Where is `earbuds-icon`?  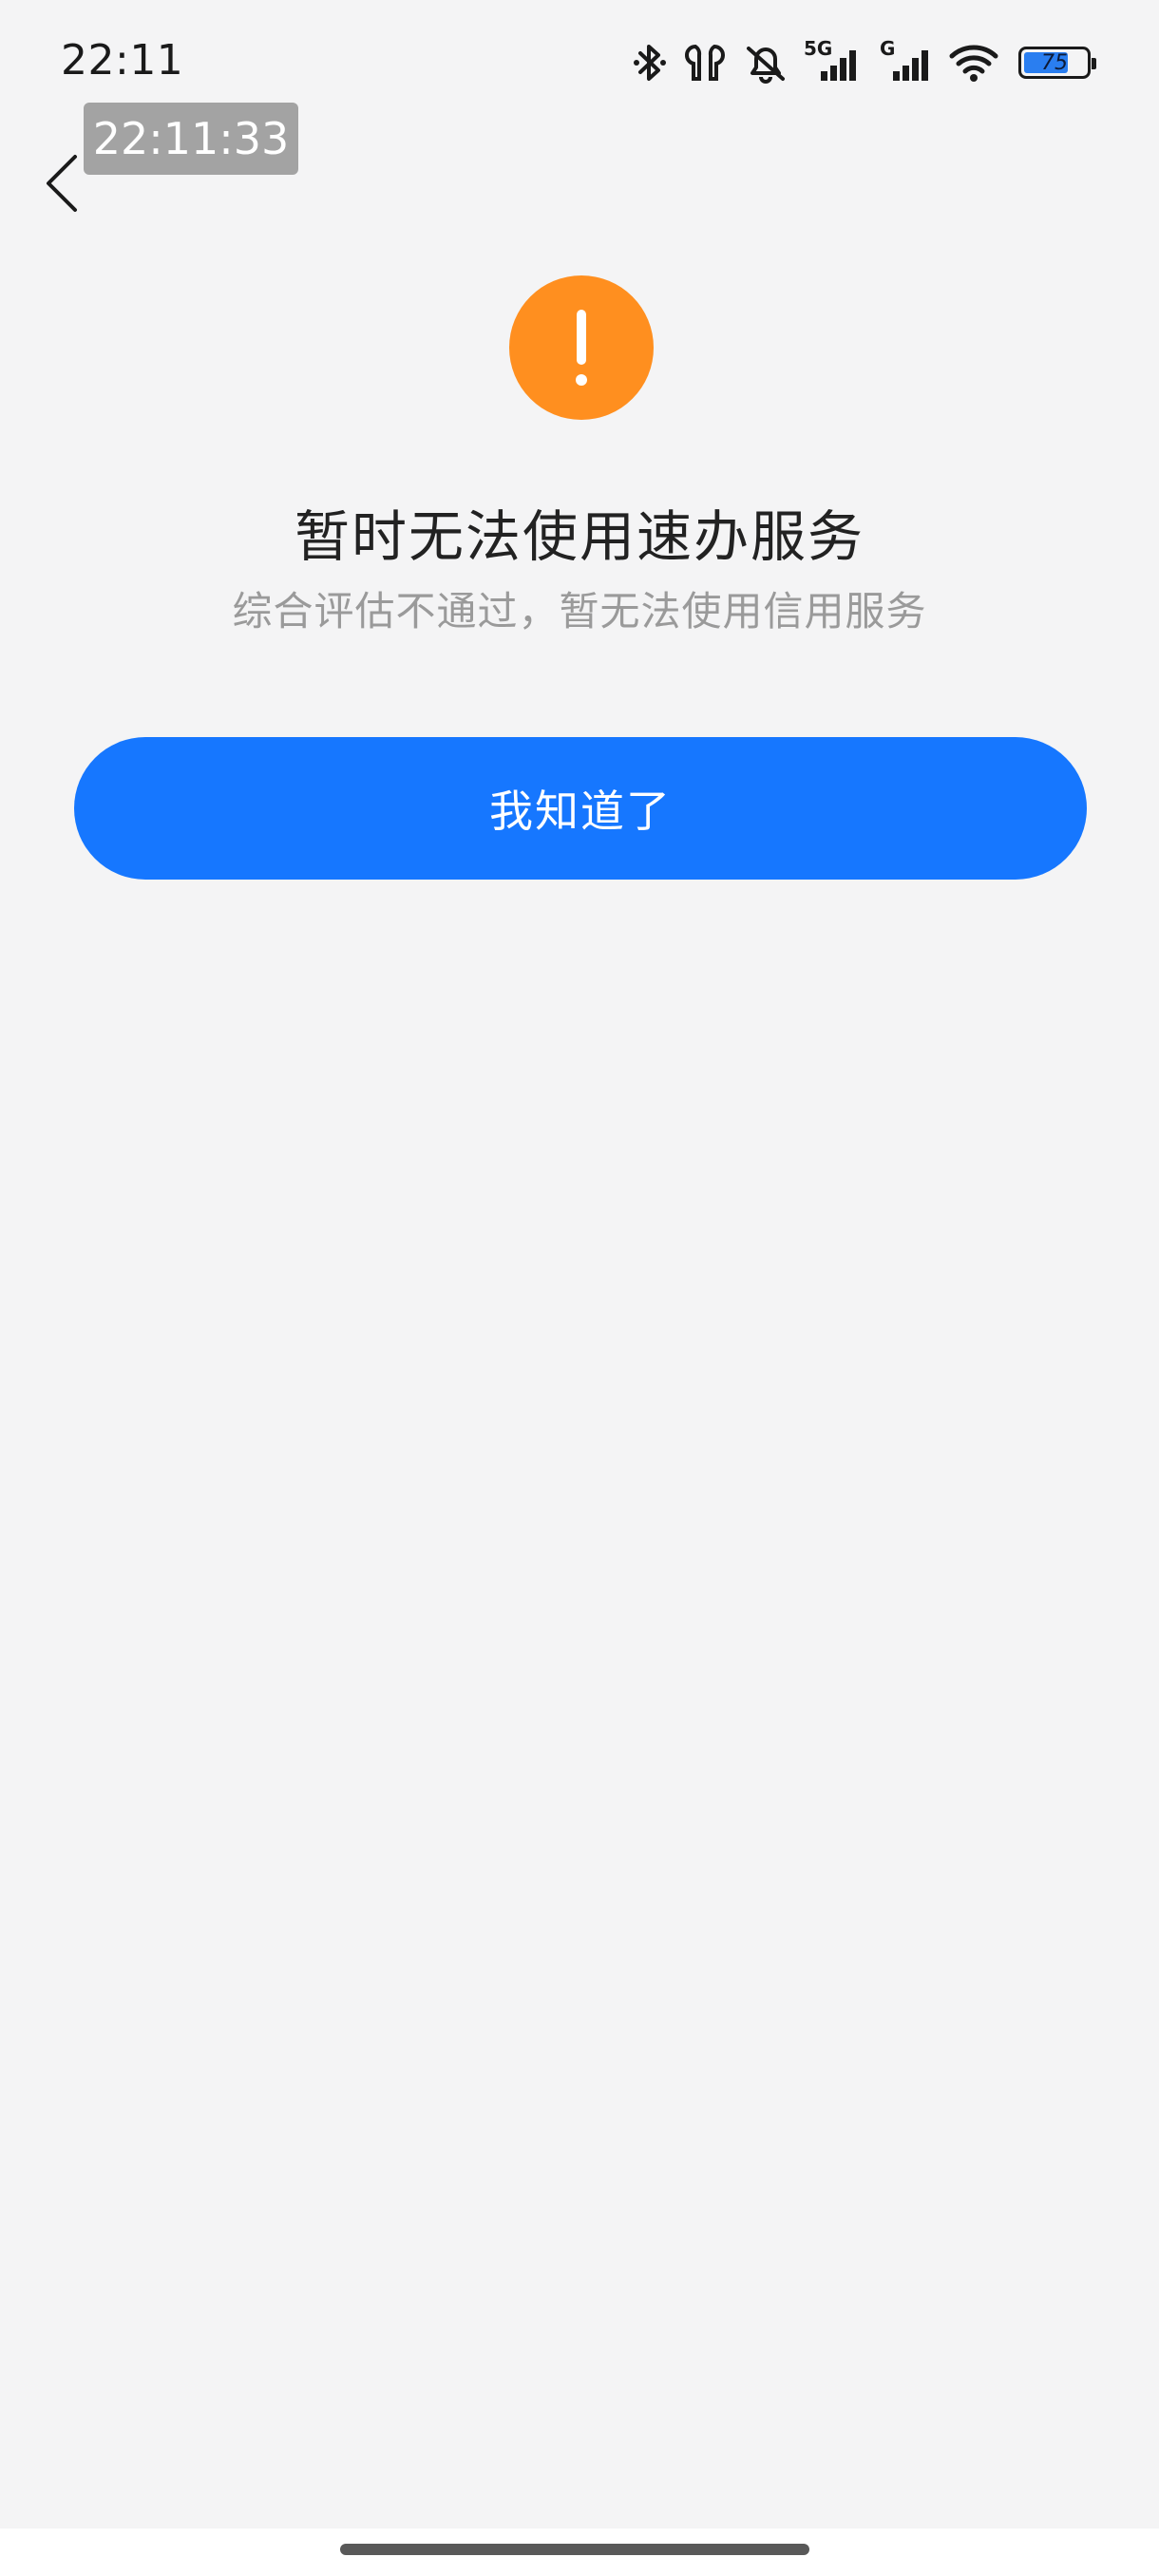
earbuds-icon is located at coordinates (705, 63).